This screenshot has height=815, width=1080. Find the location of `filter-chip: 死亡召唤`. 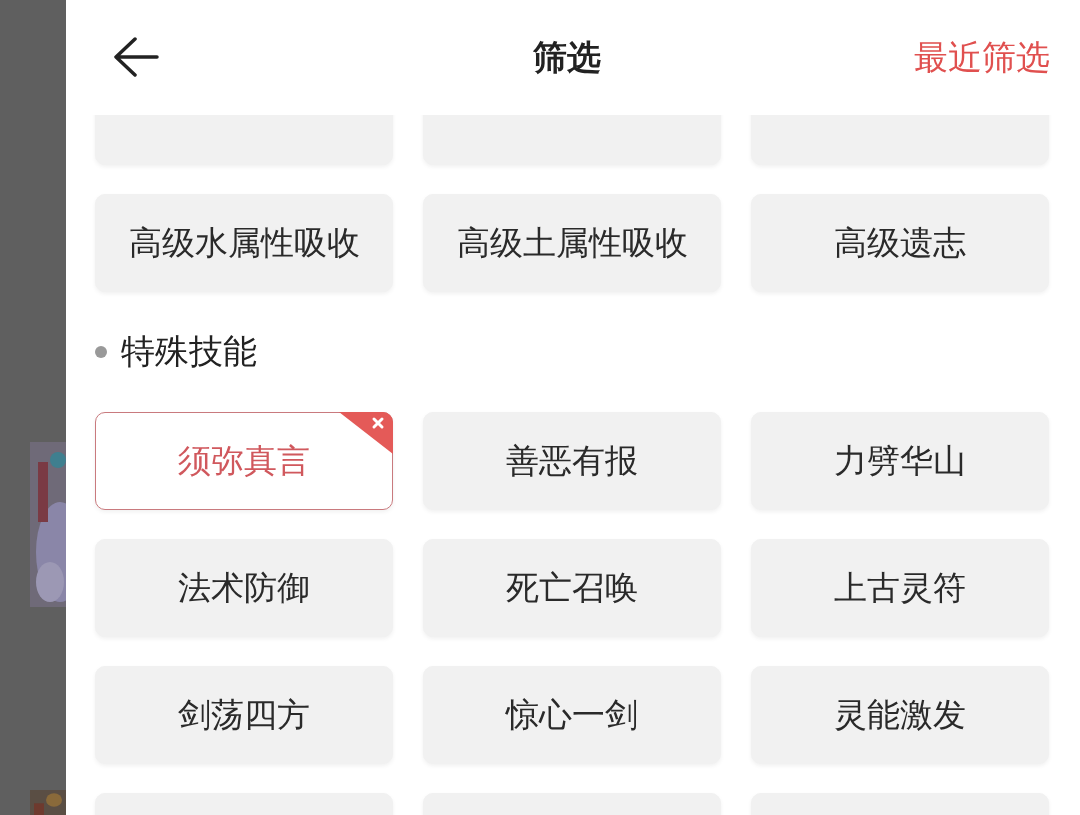

filter-chip: 死亡召唤 is located at coordinates (572, 588).